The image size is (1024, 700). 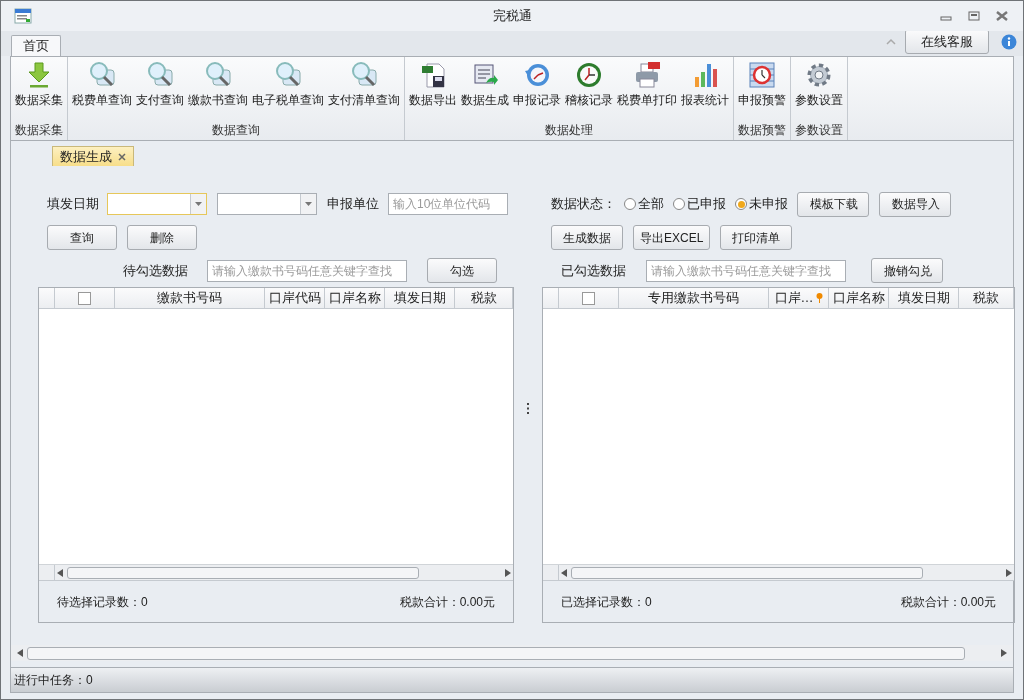 I want to click on group-label: 数据处理, so click(x=569, y=130).